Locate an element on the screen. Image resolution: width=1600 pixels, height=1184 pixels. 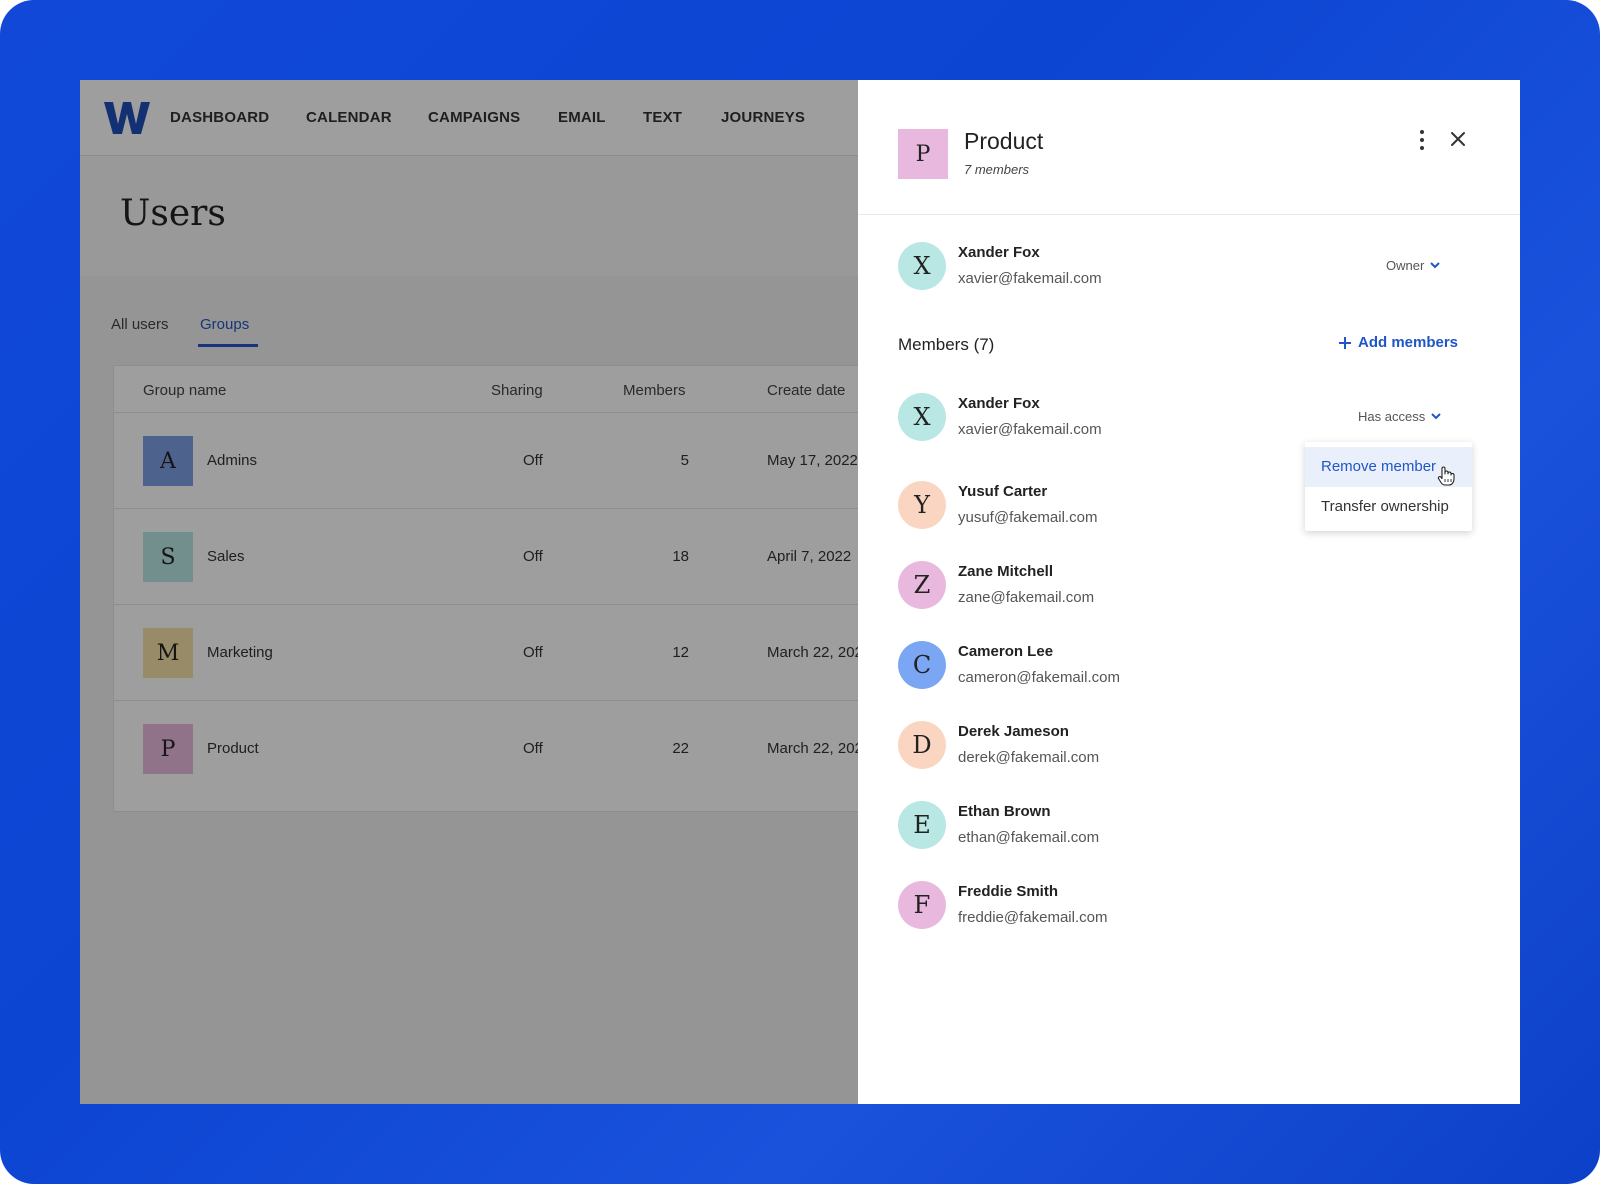
panel-title: Product is located at coordinates (1004, 141).